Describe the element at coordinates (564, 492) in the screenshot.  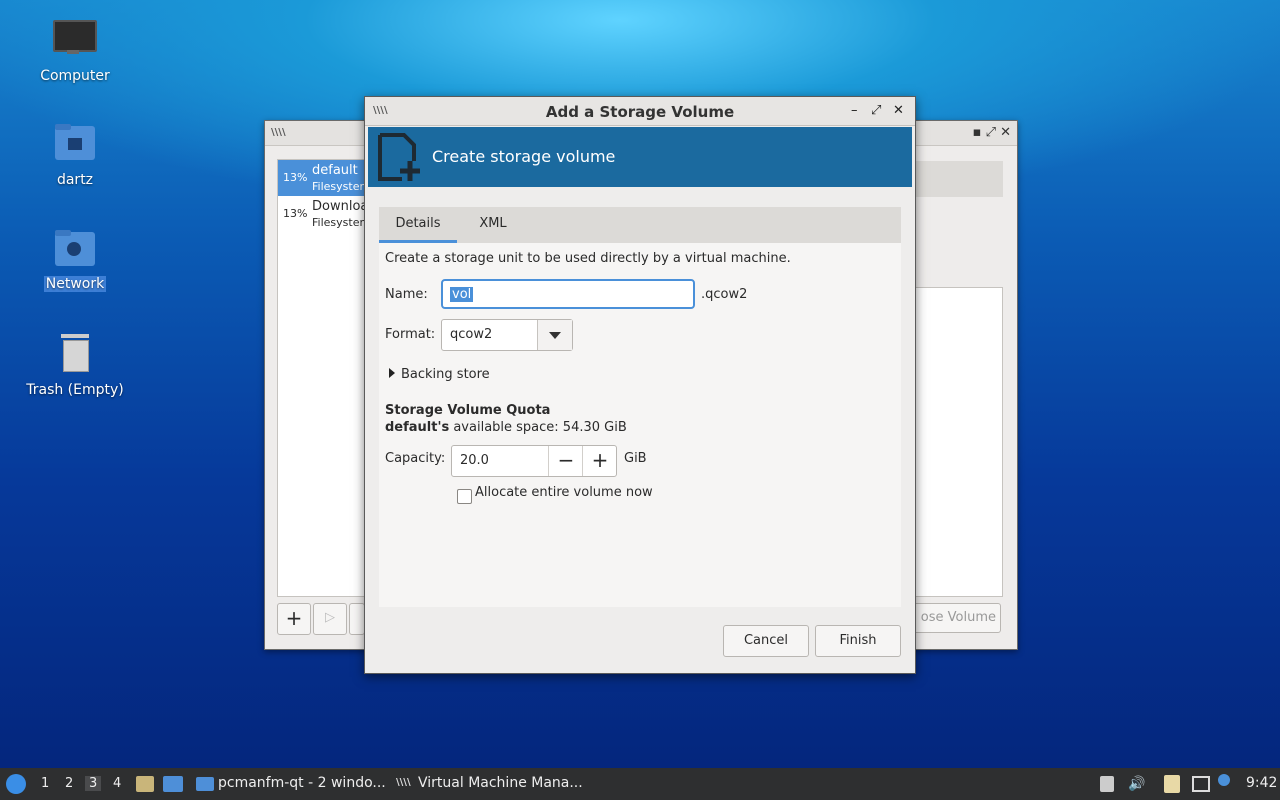
I see `allocate-label: Allocate entire volume now` at that location.